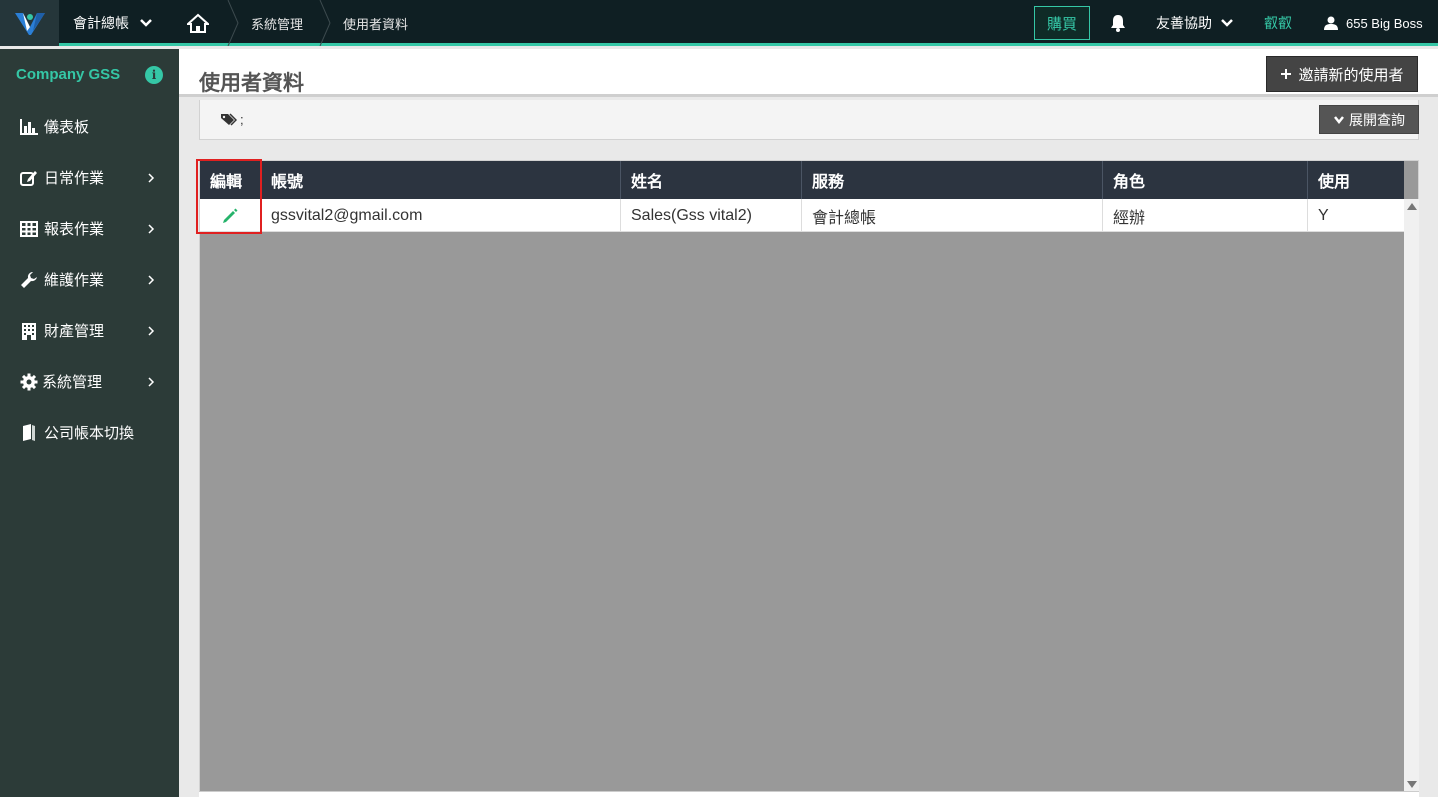  What do you see at coordinates (1377, 119) in the screenshot?
I see `expand-query-label: 展開查詢` at bounding box center [1377, 119].